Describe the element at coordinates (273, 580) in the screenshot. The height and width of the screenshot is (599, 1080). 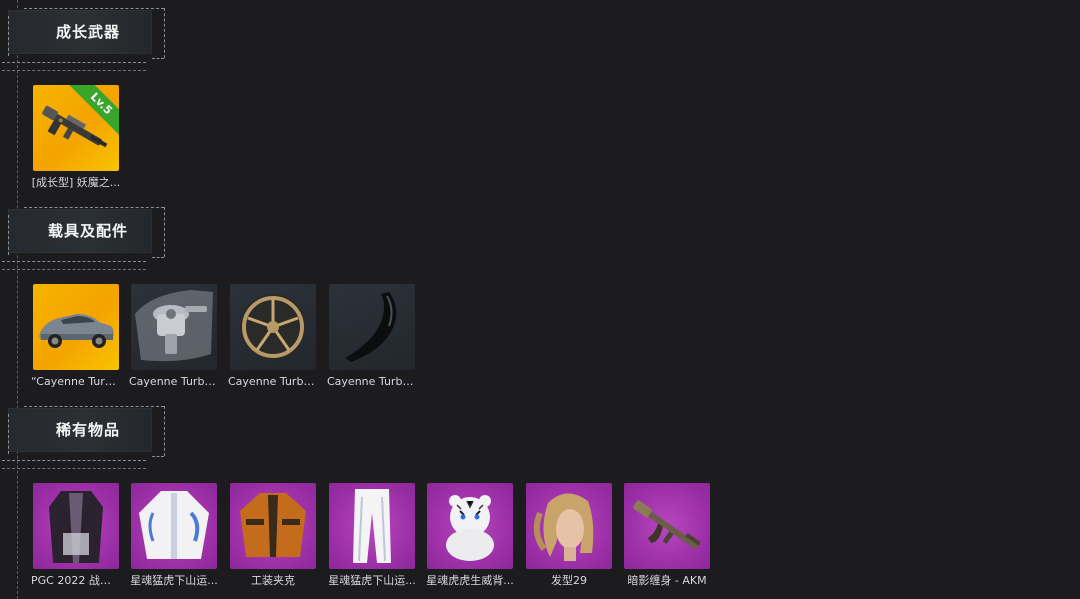
I see `item-label: 工装夹克` at that location.